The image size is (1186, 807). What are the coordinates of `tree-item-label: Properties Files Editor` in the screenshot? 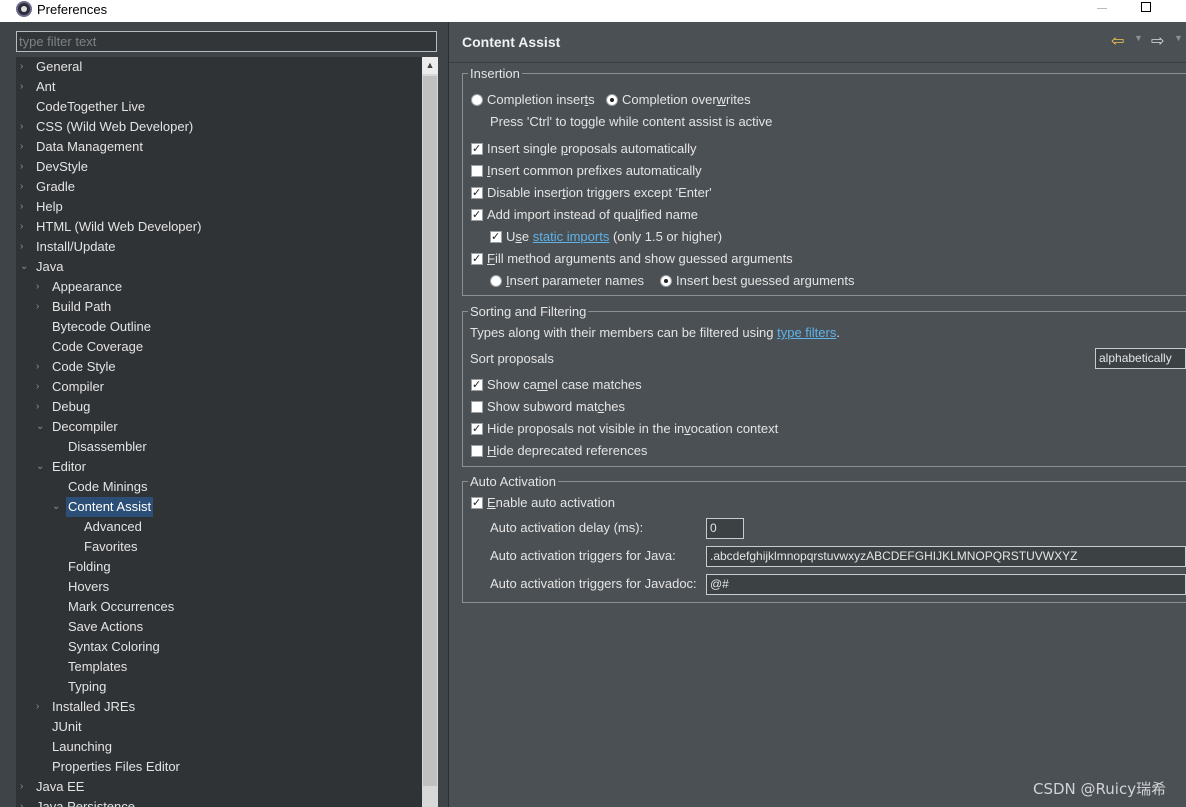 It's located at (116, 766).